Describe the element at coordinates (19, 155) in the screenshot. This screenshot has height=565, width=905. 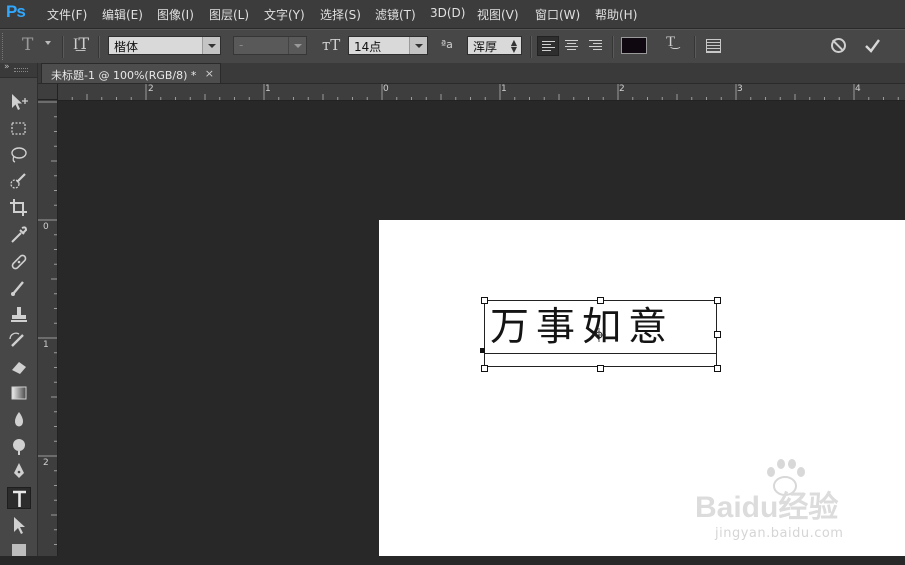
I see `lasso-tool-icon` at that location.